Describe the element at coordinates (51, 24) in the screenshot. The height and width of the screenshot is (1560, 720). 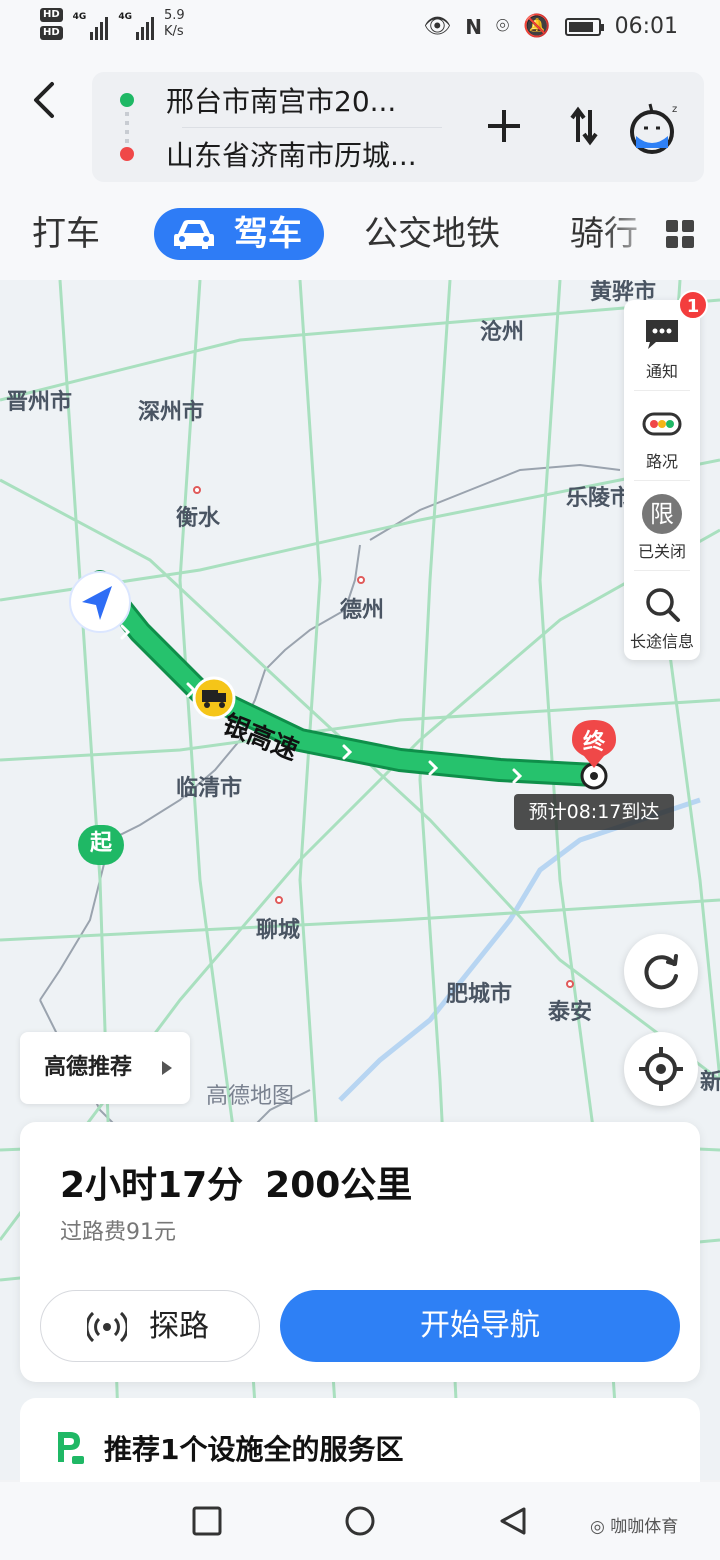
I see `hd-icon: HD HD` at that location.